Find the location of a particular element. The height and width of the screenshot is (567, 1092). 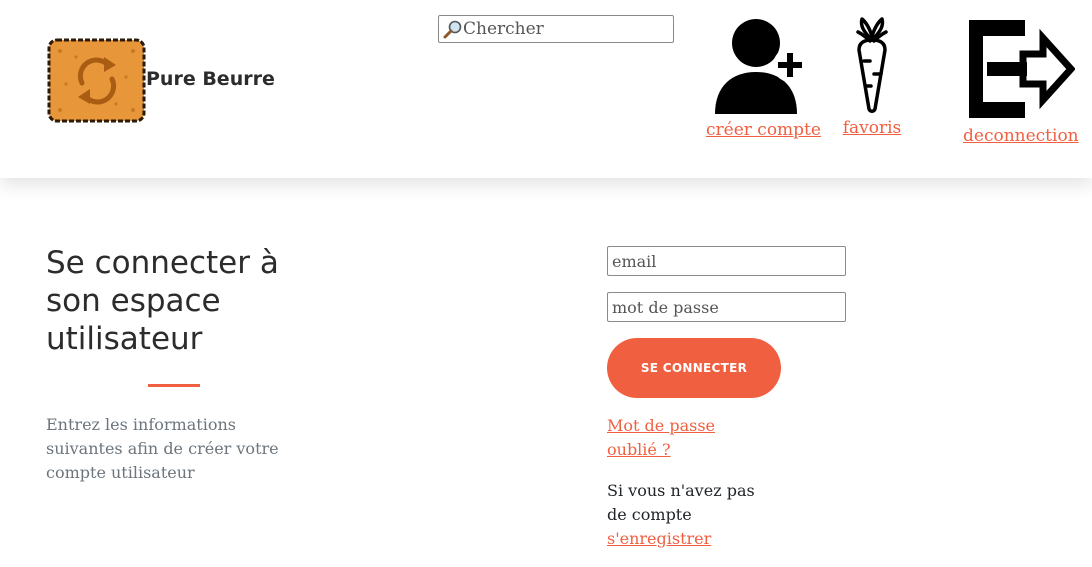

logo-icon is located at coordinates (96, 80).